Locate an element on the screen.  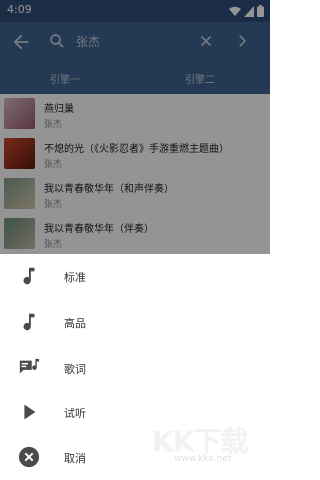
menu-item-label: 取消 is located at coordinates (75, 458).